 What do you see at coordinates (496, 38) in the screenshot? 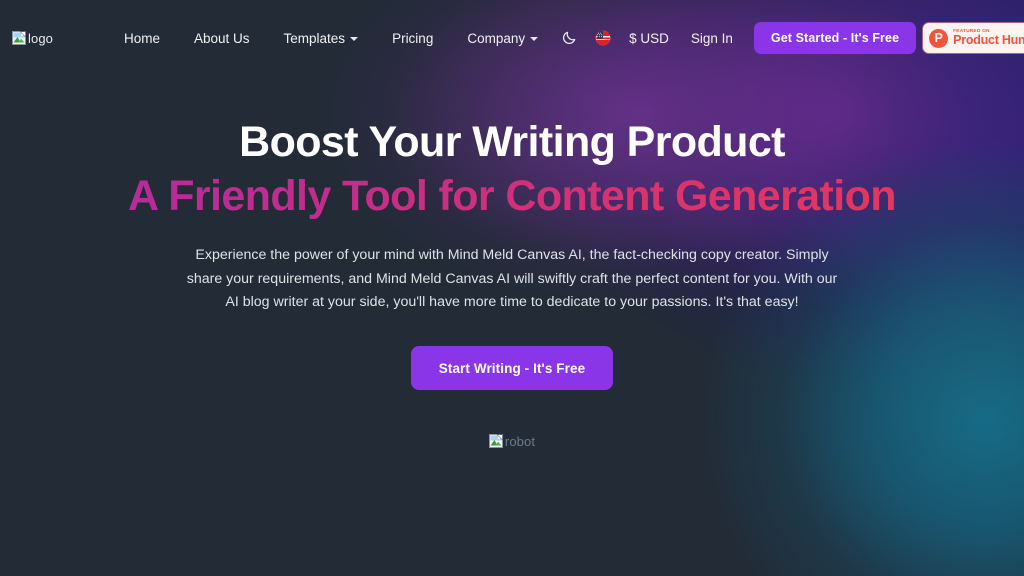
I see `nav-link-company-label: Company` at bounding box center [496, 38].